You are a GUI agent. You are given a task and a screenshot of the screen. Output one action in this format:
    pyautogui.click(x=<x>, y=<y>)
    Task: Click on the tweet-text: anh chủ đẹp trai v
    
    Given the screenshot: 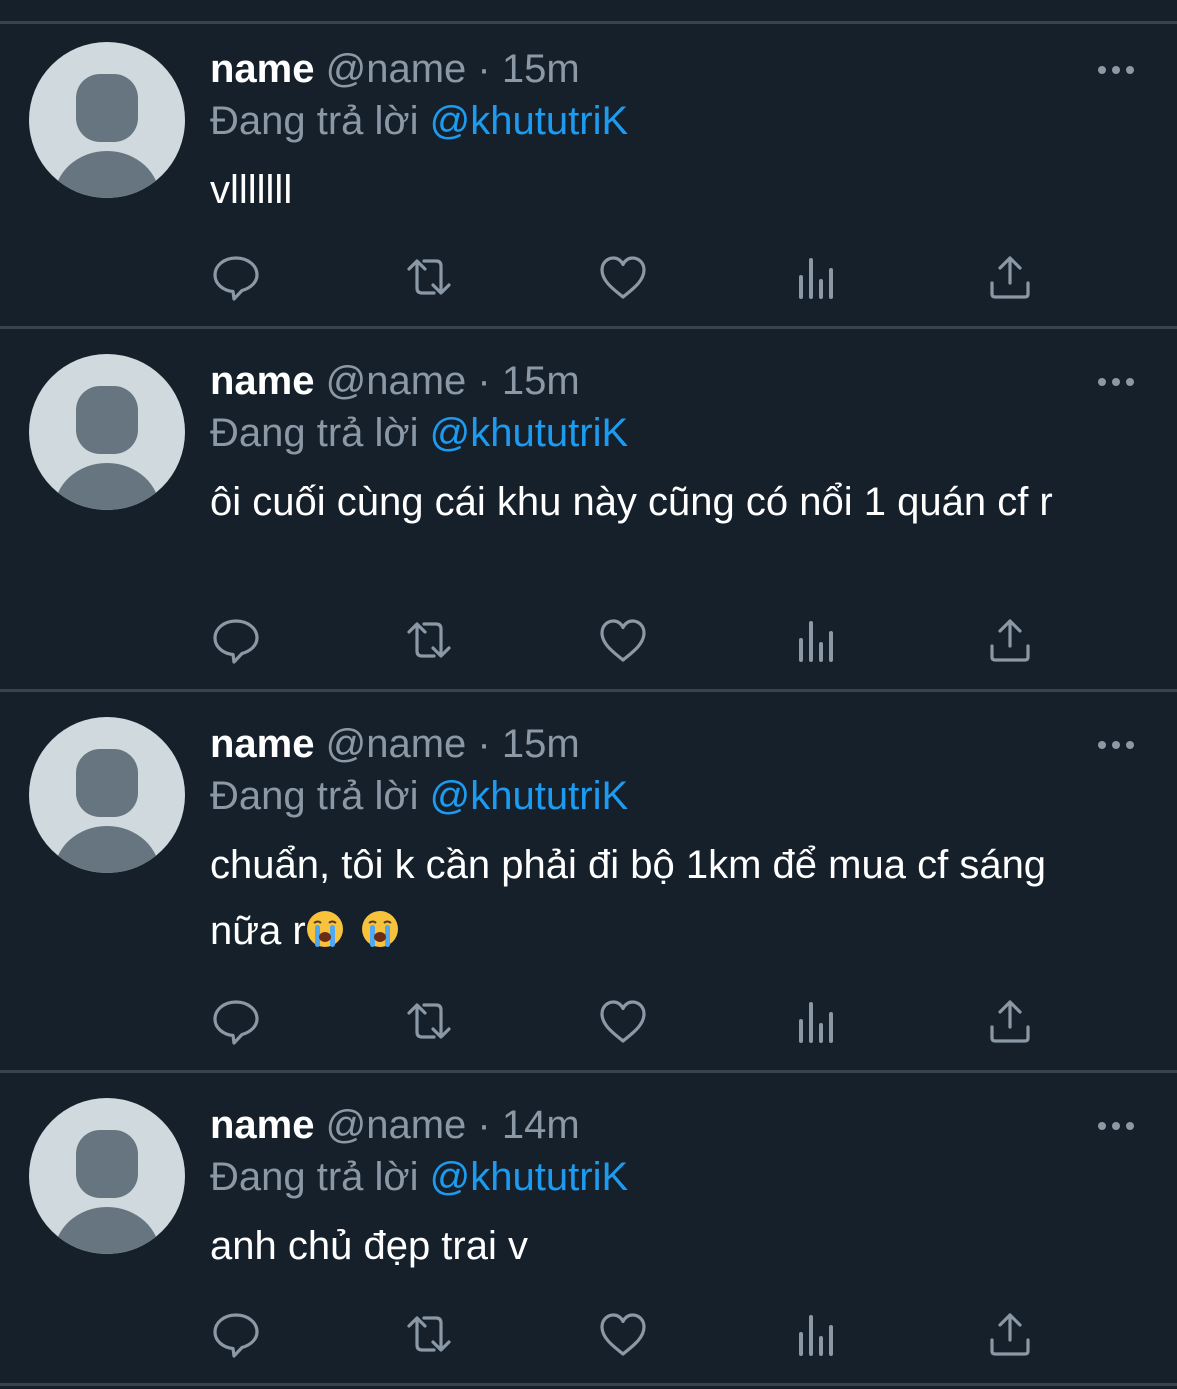 What is the action you would take?
    pyautogui.click(x=369, y=1246)
    